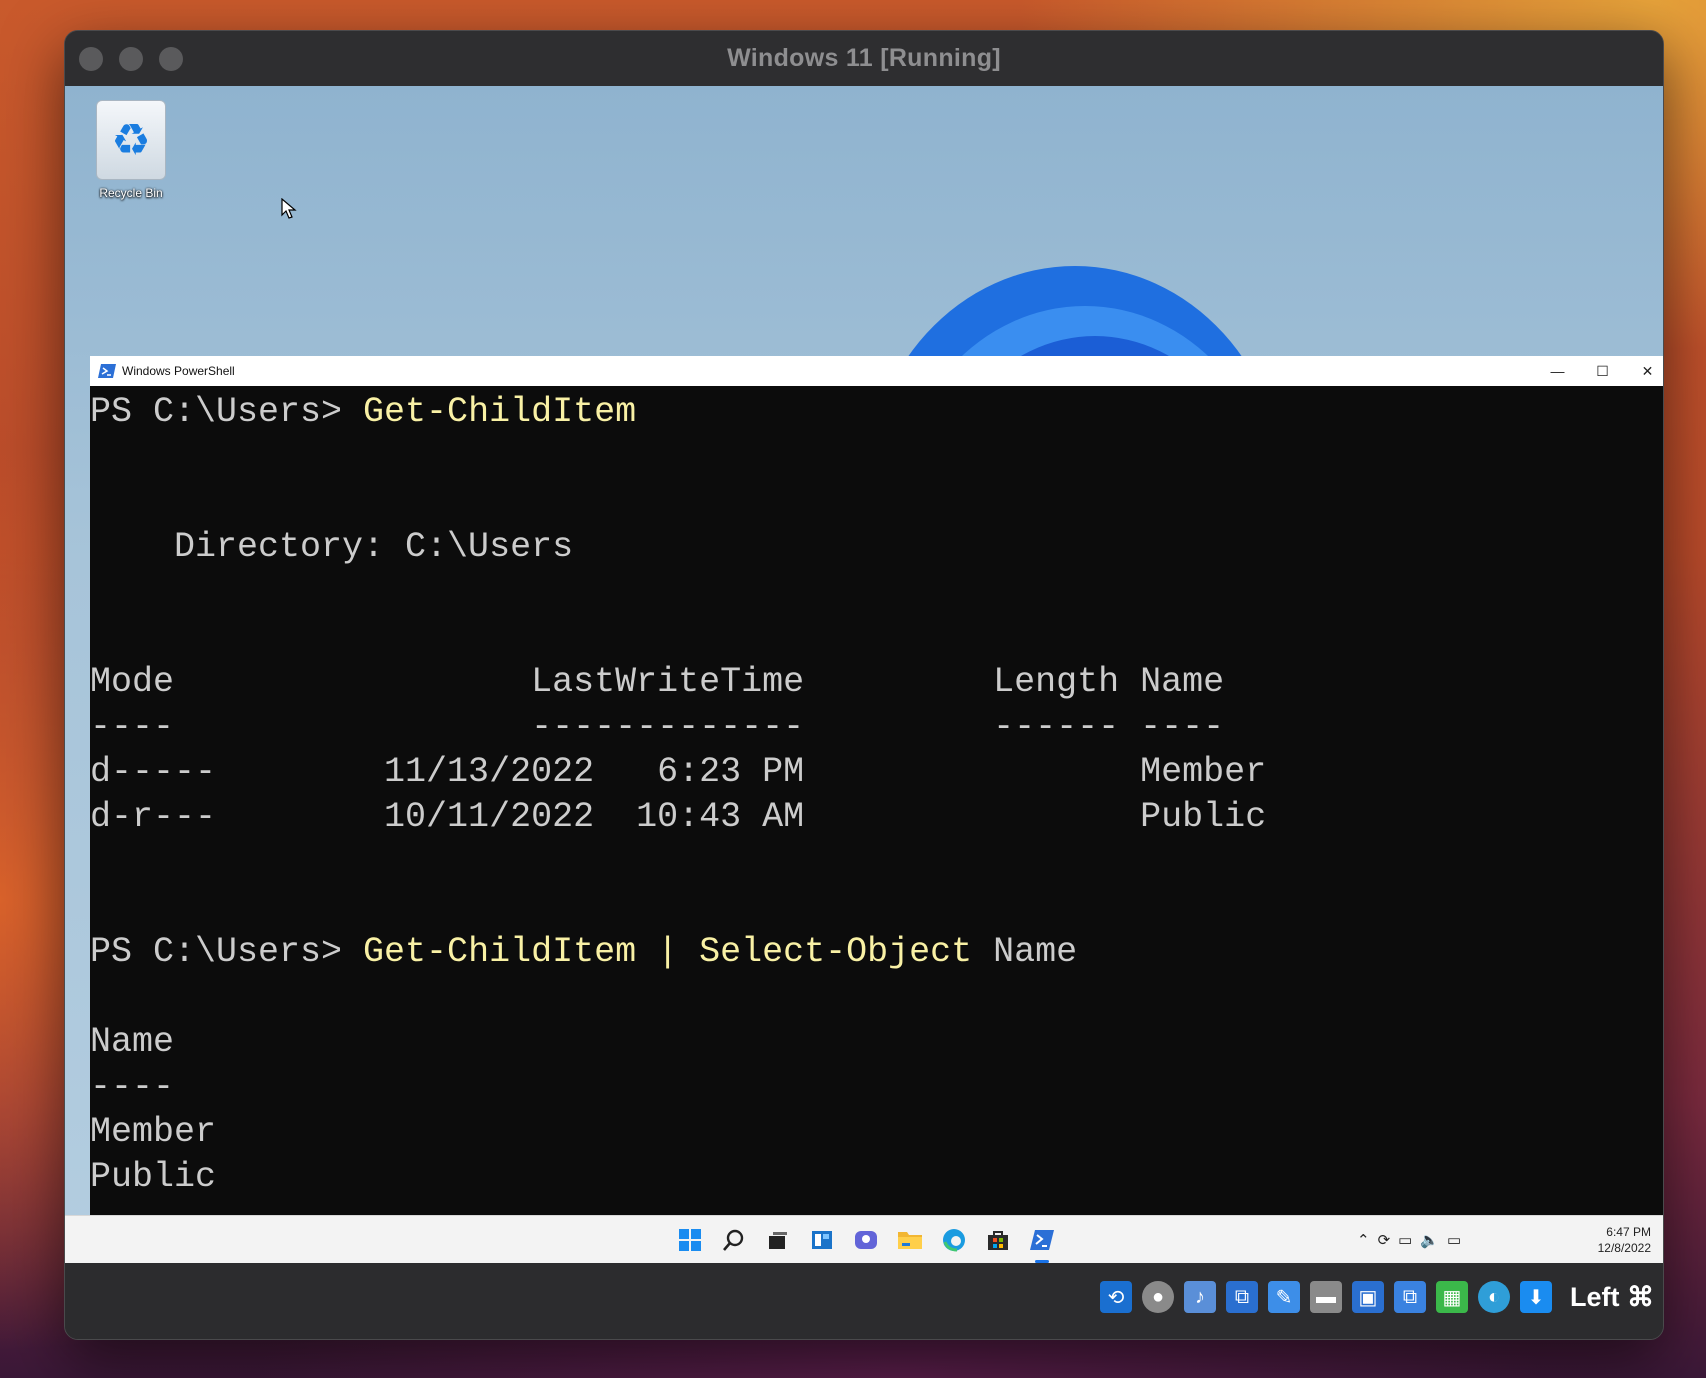 This screenshot has width=1706, height=1378. Describe the element at coordinates (1042, 1244) in the screenshot. I see `powershell-icon` at that location.